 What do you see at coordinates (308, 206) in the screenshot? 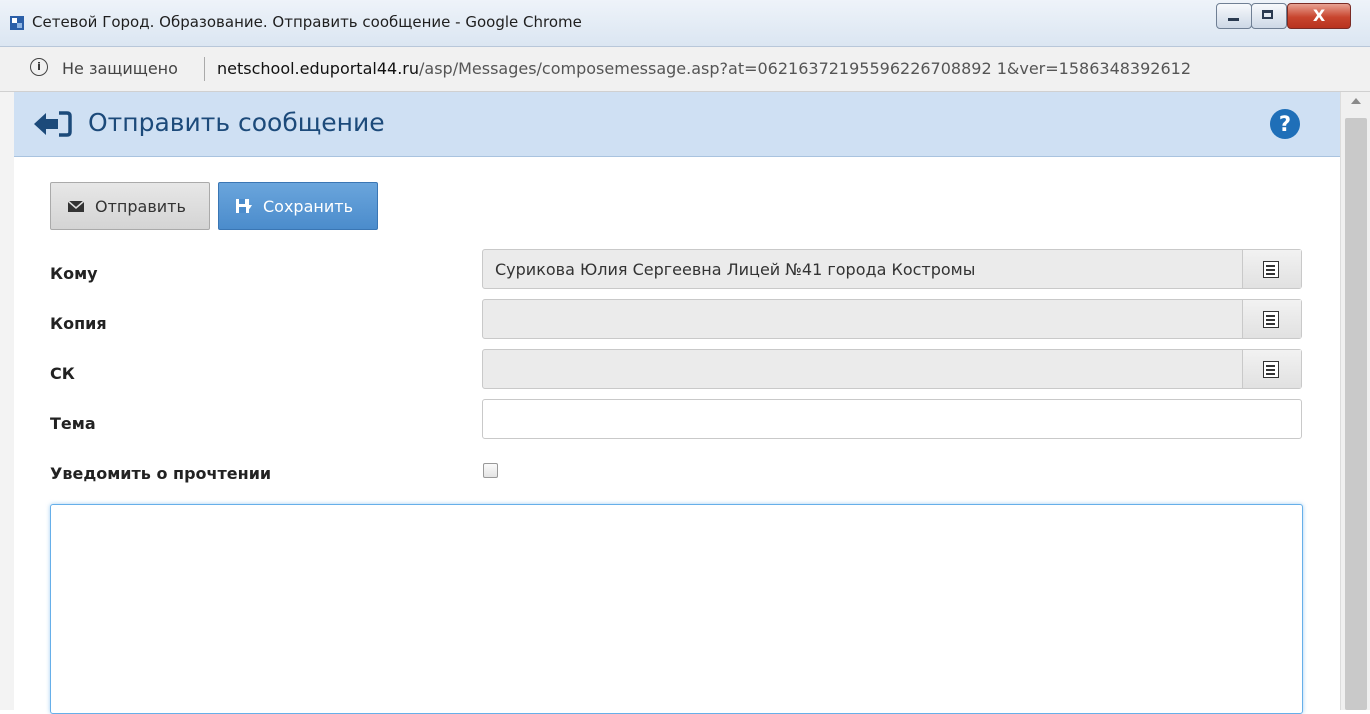
I see `save-button-label: Сохранить` at bounding box center [308, 206].